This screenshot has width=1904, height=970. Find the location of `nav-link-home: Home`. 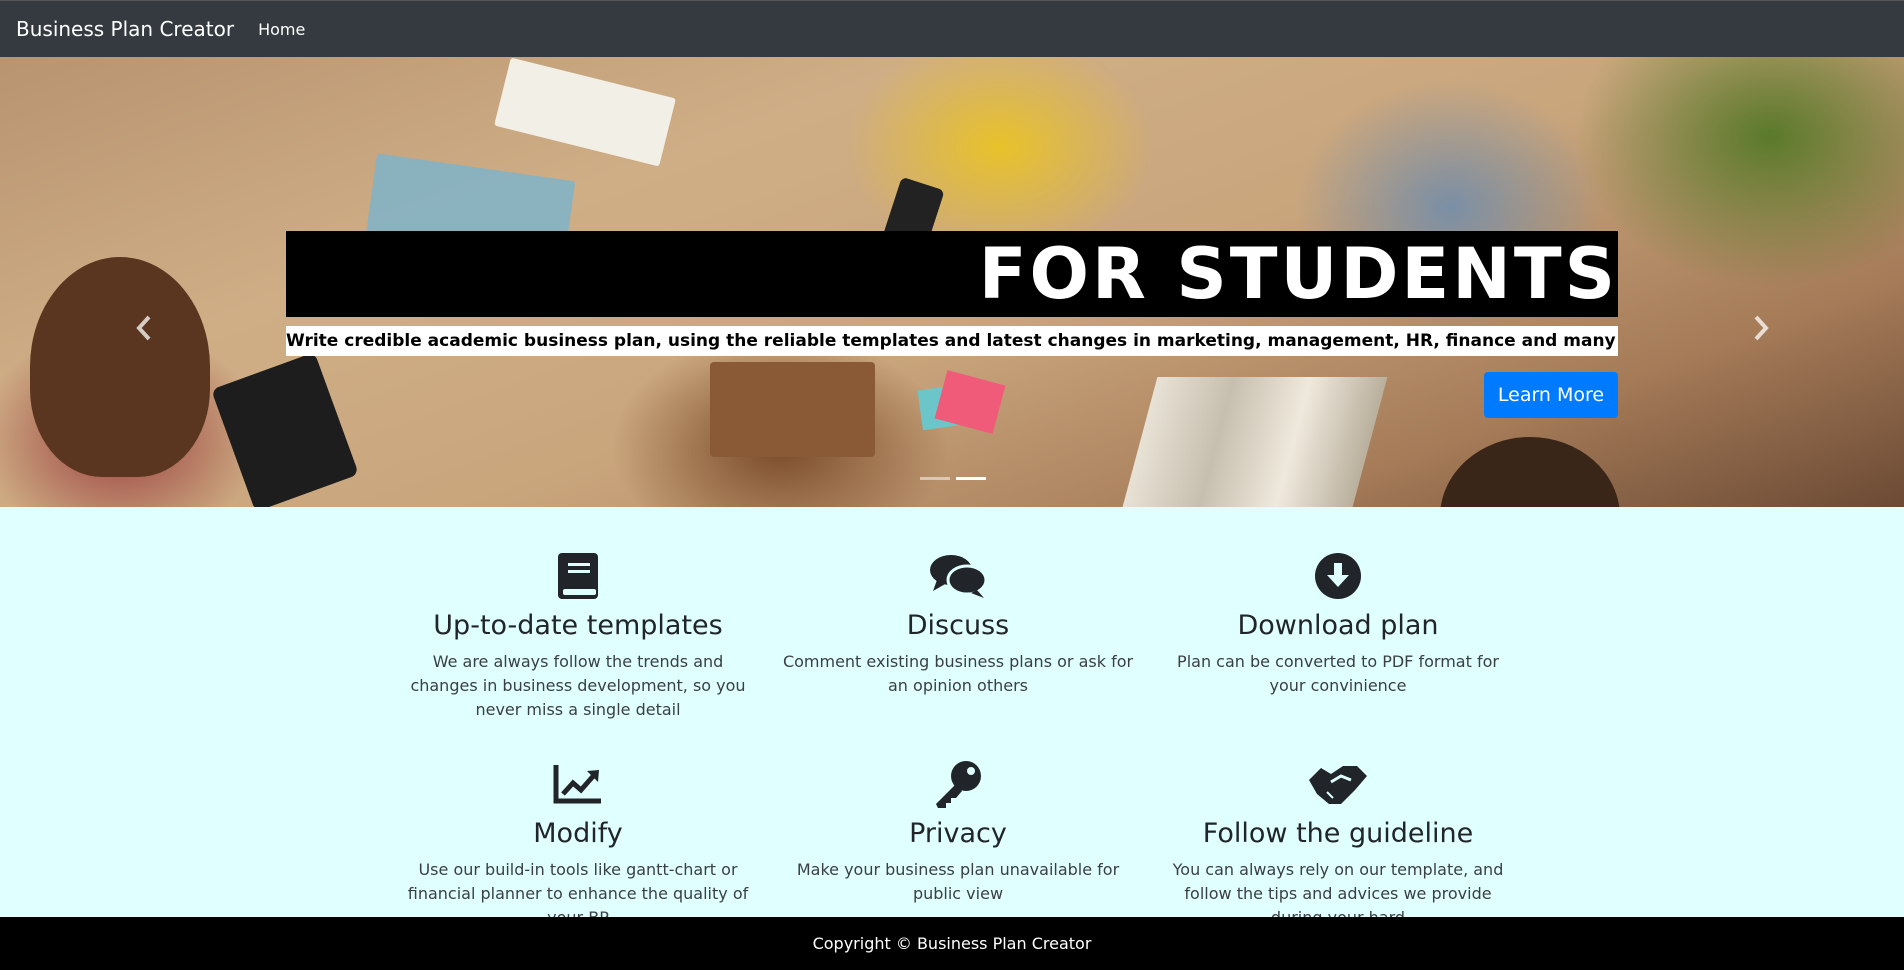

nav-link-home: Home is located at coordinates (281, 29).